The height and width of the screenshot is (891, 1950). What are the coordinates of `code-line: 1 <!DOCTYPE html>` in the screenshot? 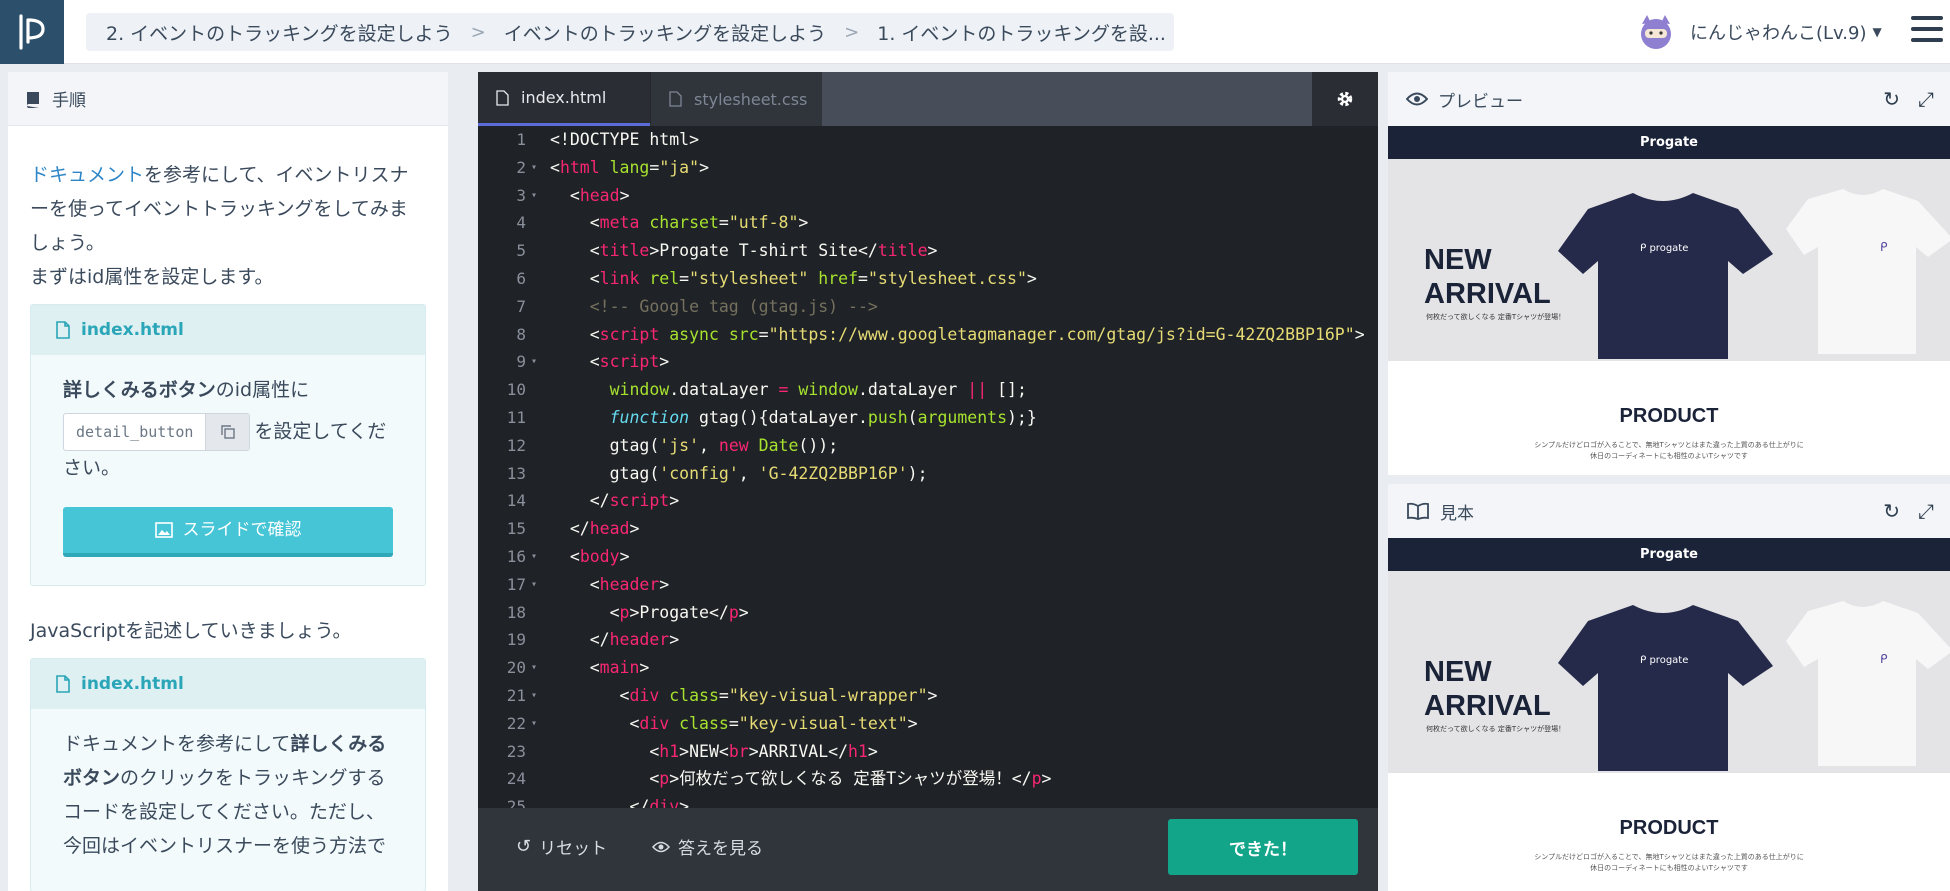 It's located at (928, 140).